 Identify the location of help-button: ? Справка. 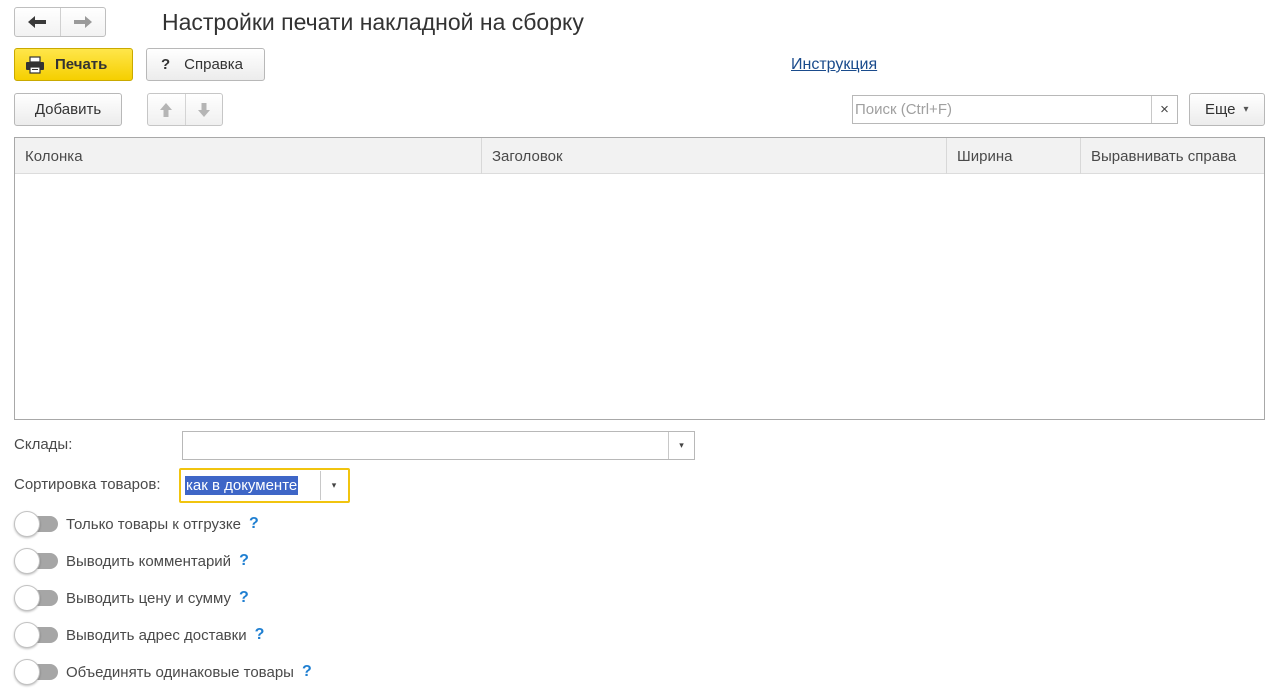
(205, 64).